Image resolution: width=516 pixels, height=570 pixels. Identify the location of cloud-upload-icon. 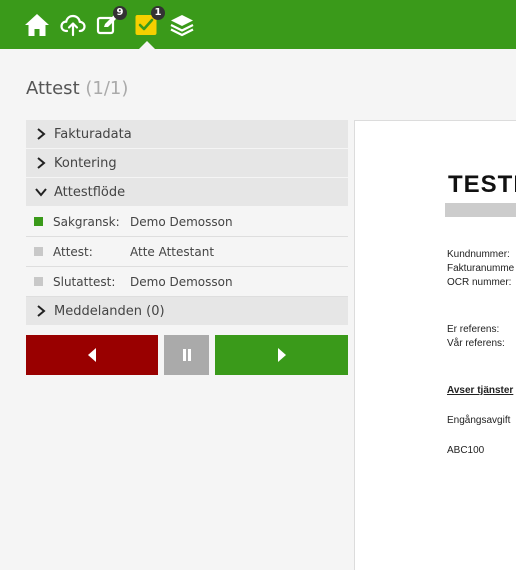
(73, 25).